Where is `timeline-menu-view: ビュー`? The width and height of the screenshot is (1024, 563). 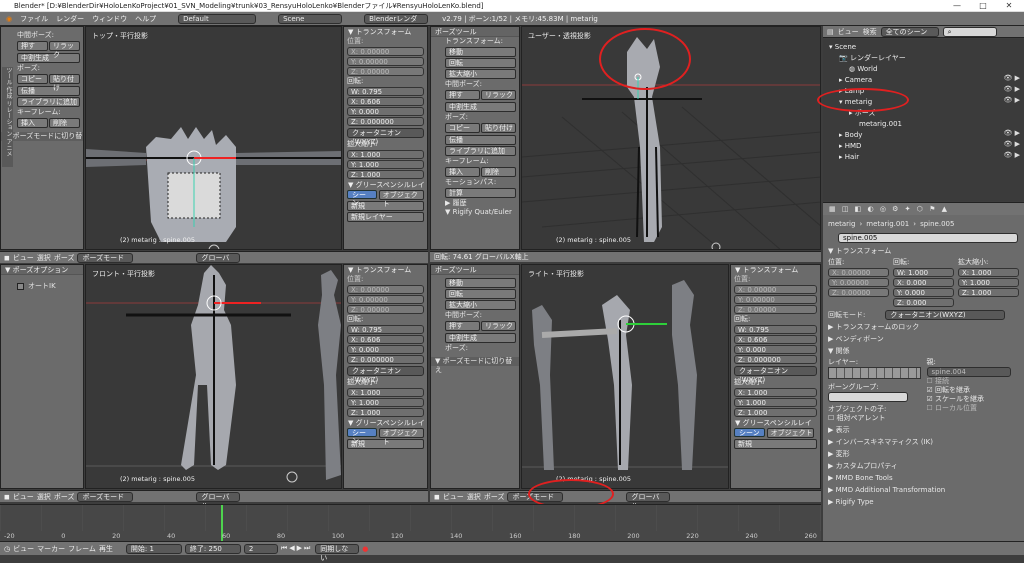
timeline-menu-view: ビュー is located at coordinates (23, 549).